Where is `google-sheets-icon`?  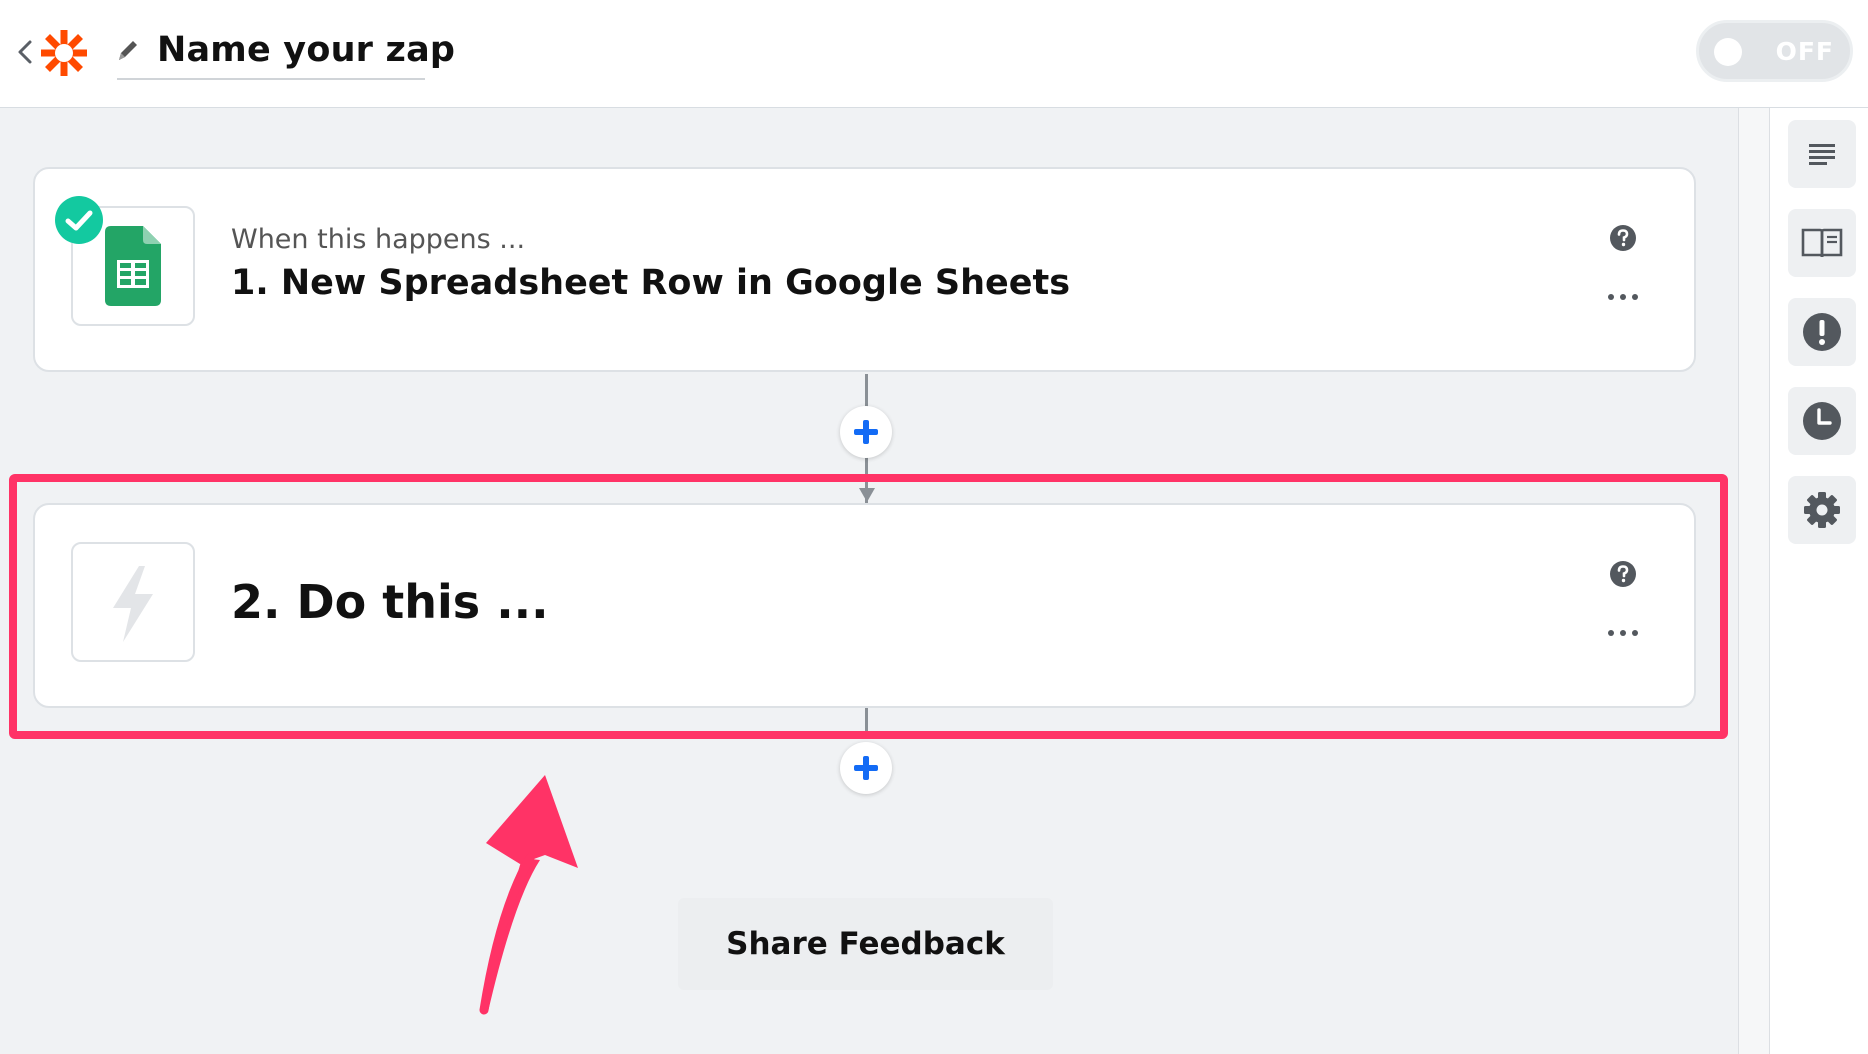
google-sheets-icon is located at coordinates (133, 266).